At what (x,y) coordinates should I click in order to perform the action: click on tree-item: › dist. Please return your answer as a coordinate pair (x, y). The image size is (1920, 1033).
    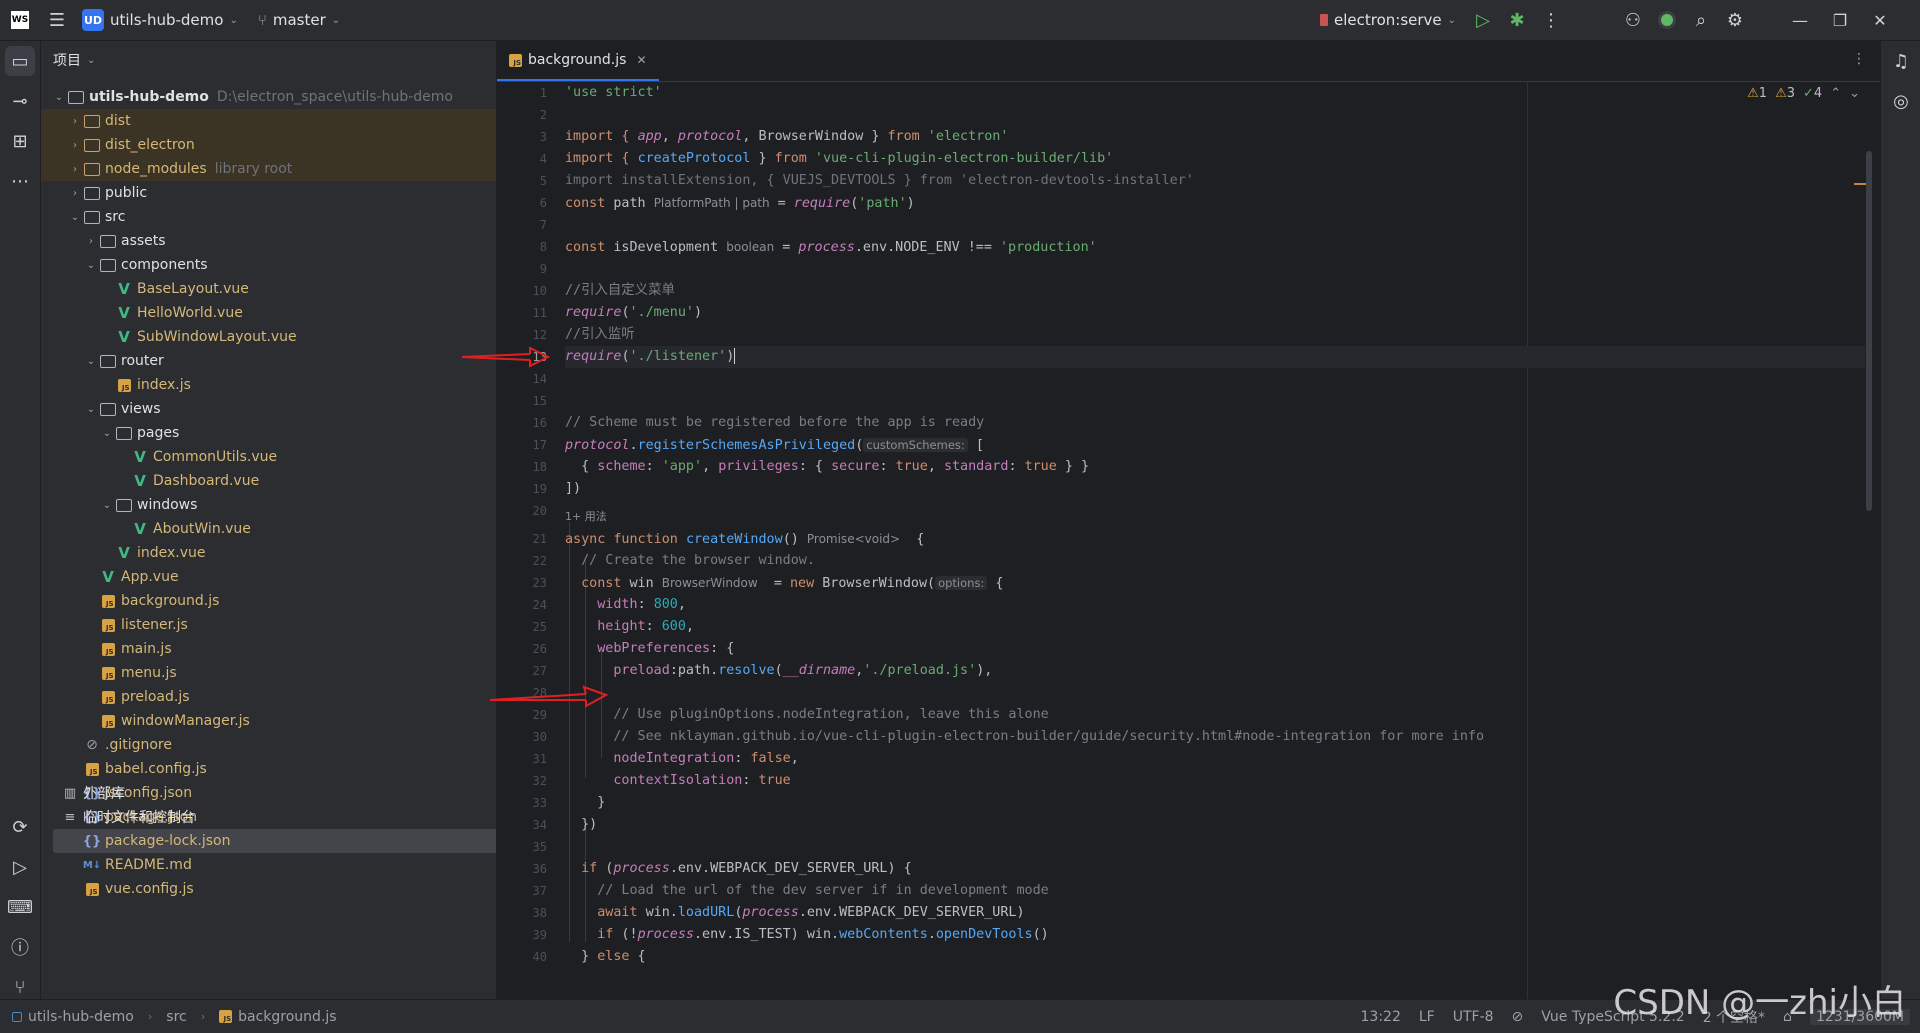
    Looking at the image, I should click on (268, 121).